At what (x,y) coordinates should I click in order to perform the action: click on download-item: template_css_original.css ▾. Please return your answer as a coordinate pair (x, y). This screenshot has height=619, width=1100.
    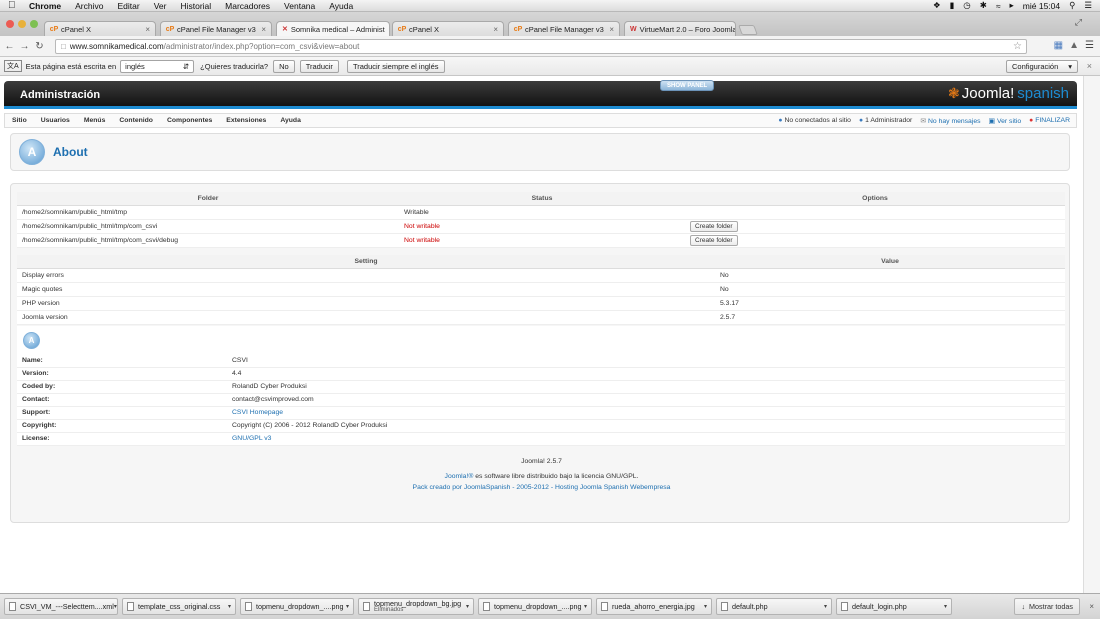
    Looking at the image, I should click on (179, 606).